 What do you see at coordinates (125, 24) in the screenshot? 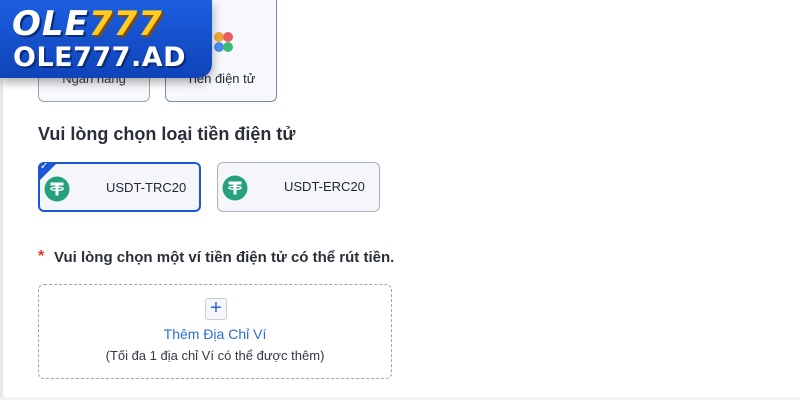
I see `logo-777: 777` at bounding box center [125, 24].